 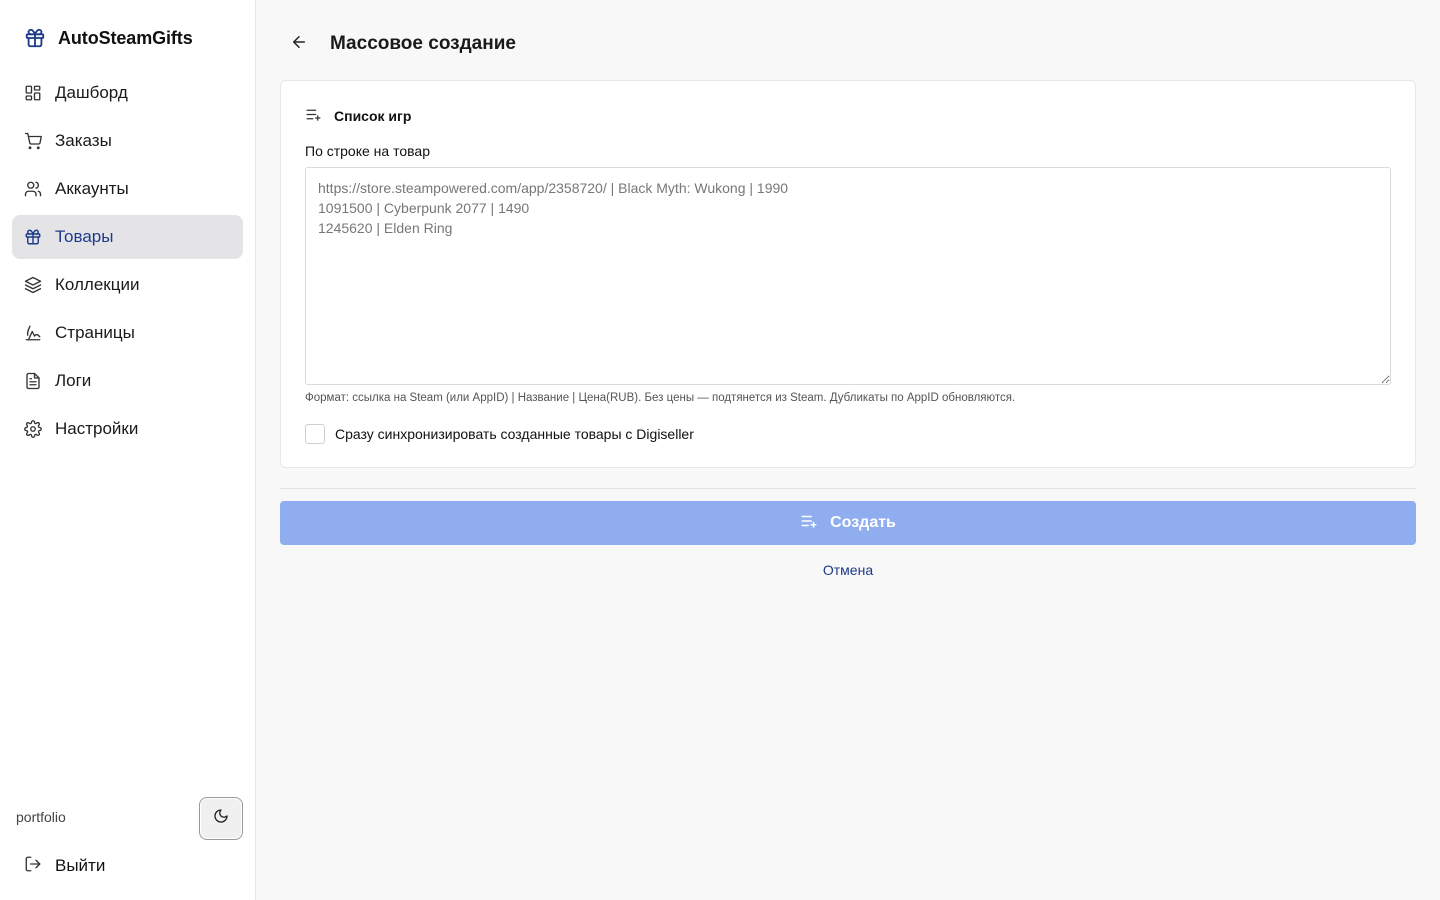 I want to click on file-text-icon, so click(x=33, y=381).